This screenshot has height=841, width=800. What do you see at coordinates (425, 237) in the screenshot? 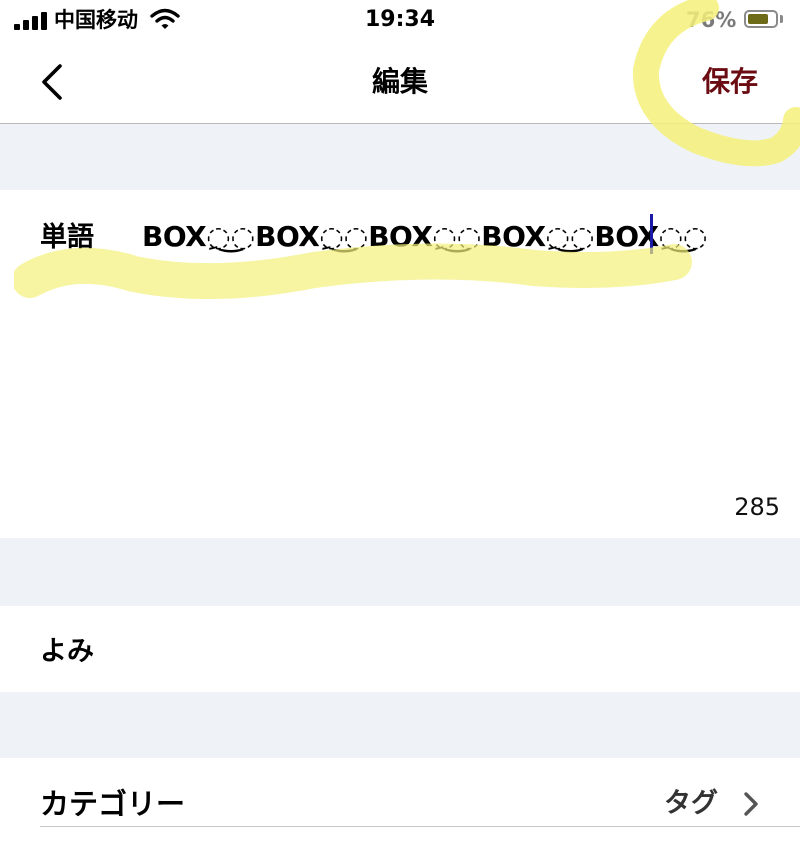
I see `word-input: BOX◌ِ◌͜BOX◌ِ◌͜BOX◌ِ◌͜BOX◌ِ◌͜BOX◌ِ◌͜` at bounding box center [425, 237].